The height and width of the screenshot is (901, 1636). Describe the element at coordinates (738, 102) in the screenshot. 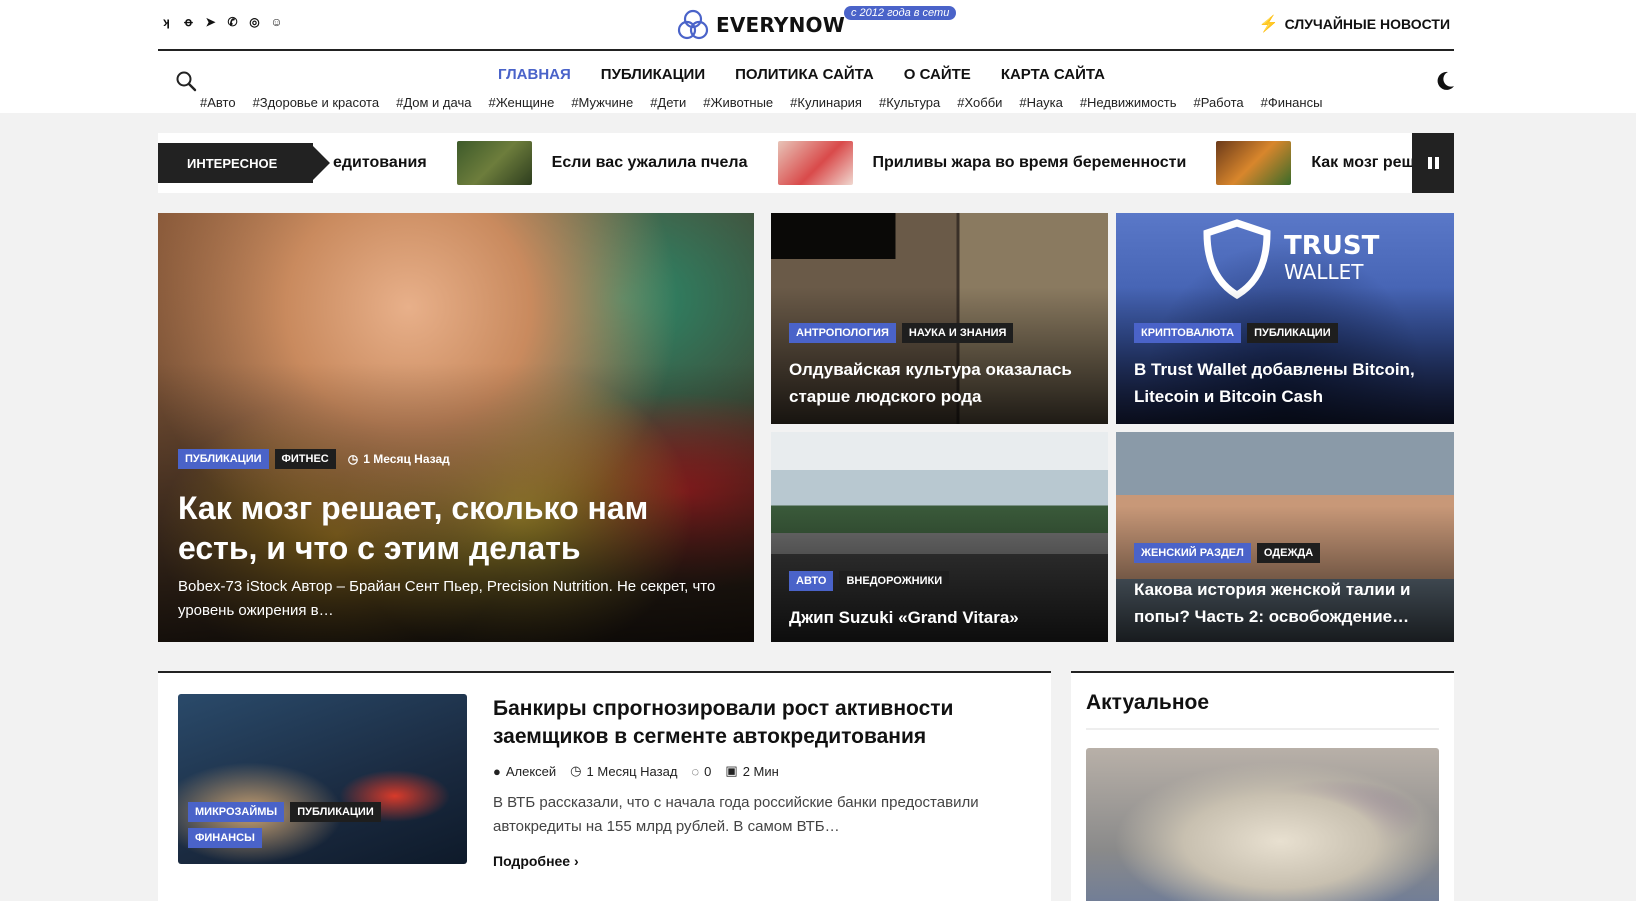

I see `tag-link: #Животные` at that location.